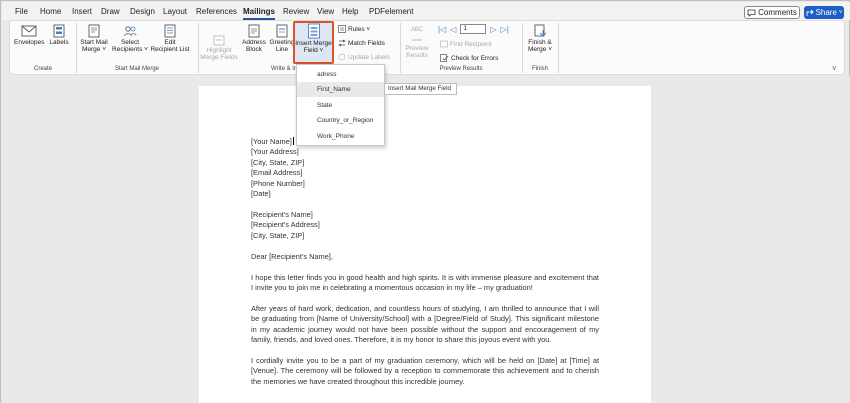  I want to click on tab-design: Design, so click(142, 11).